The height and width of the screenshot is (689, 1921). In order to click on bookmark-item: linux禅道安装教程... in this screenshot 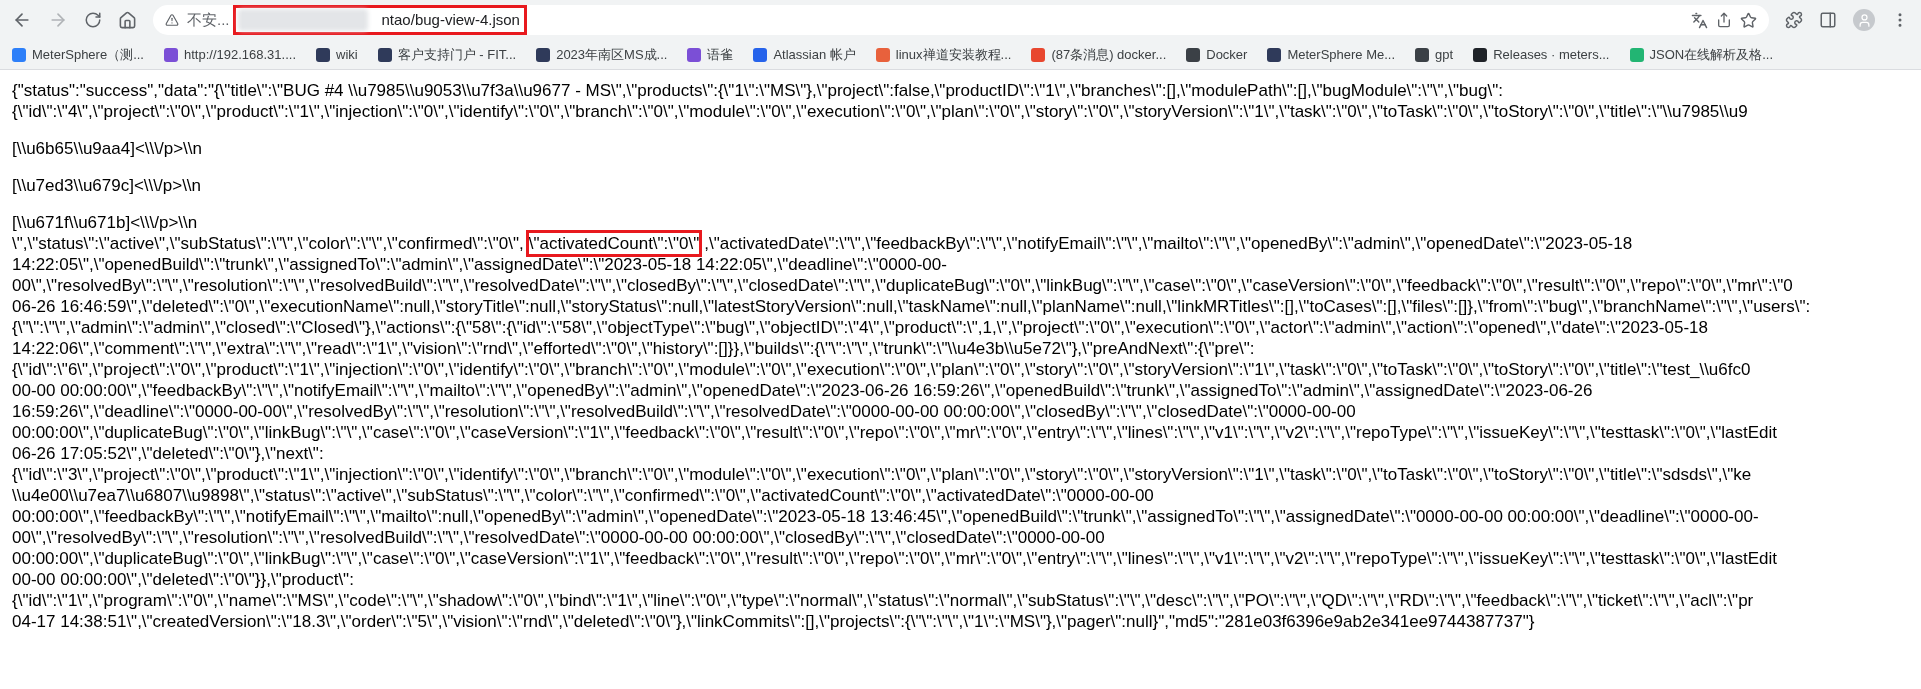, I will do `click(943, 54)`.